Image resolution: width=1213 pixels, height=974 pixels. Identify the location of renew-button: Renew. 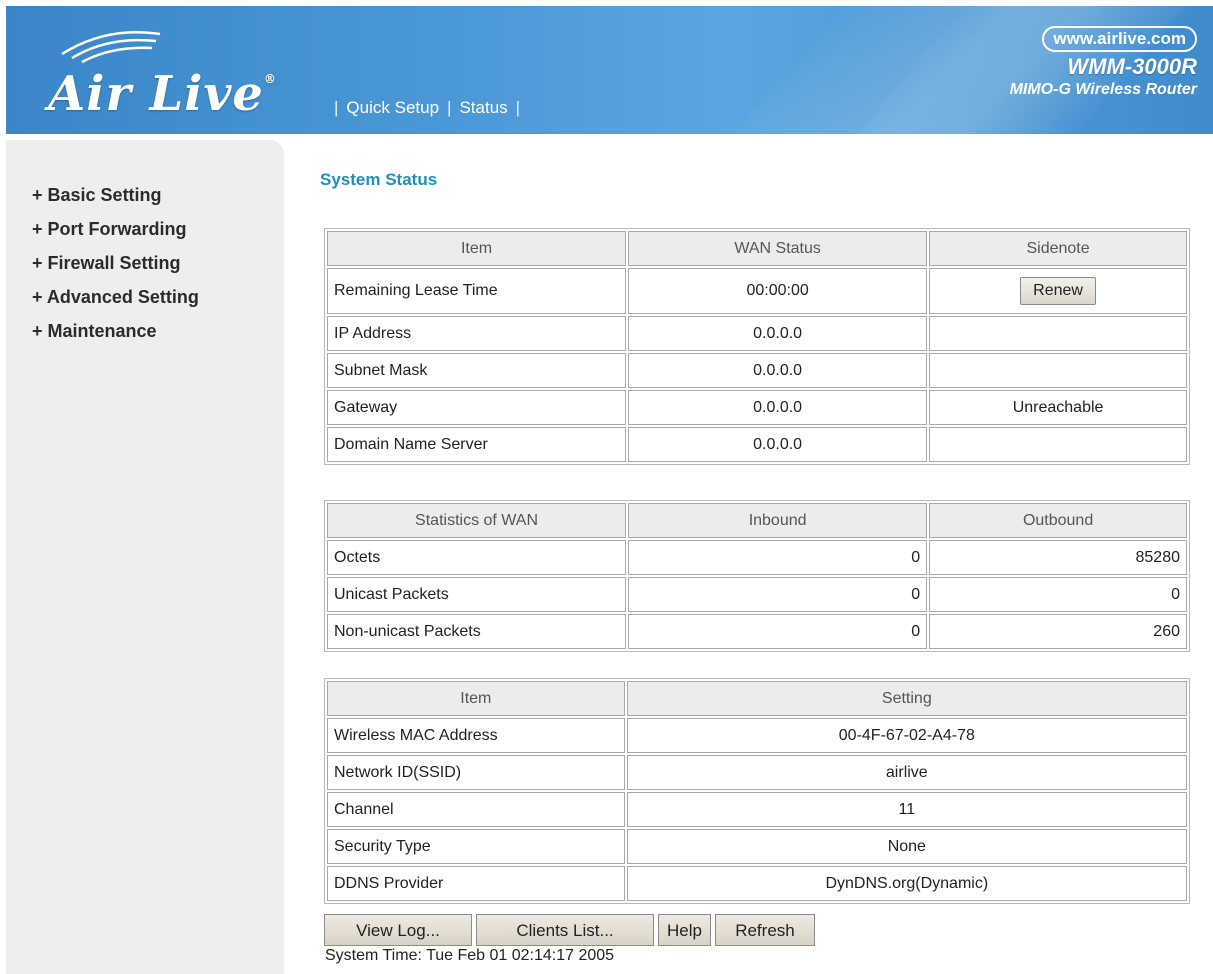
(1058, 291).